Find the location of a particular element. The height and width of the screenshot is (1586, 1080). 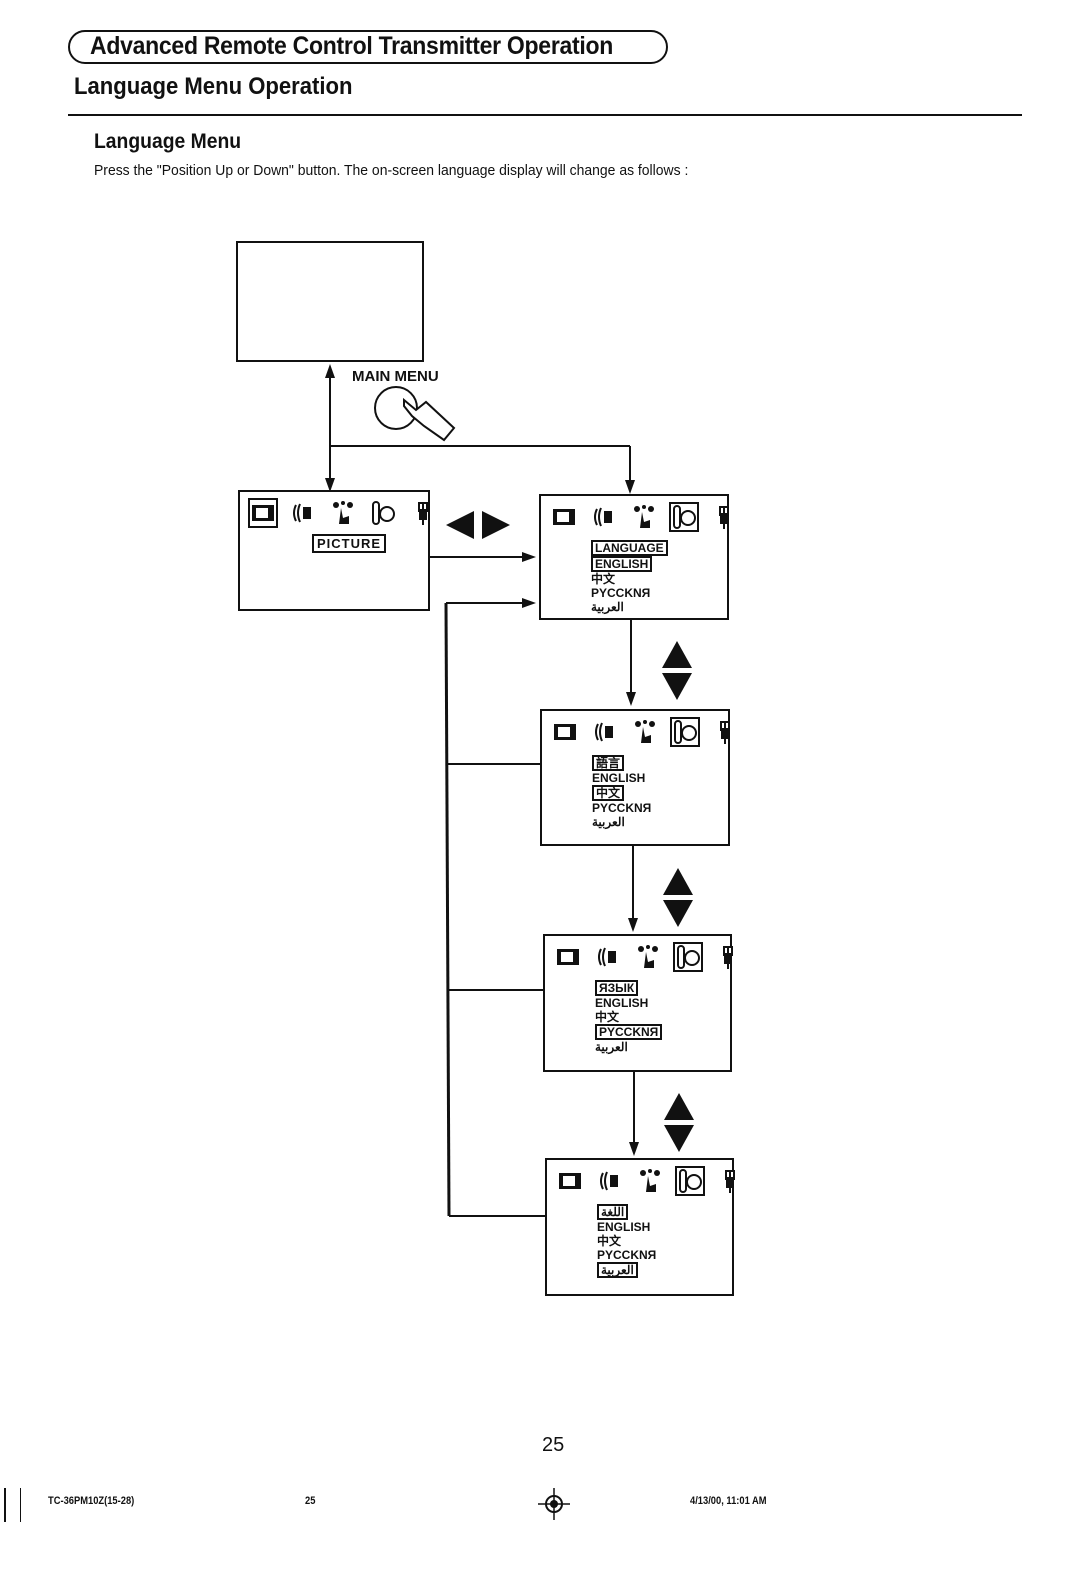

language-menu-screen: اللغة ENGLISH 中文 PYCCKNЯ العربية is located at coordinates (640, 1227).